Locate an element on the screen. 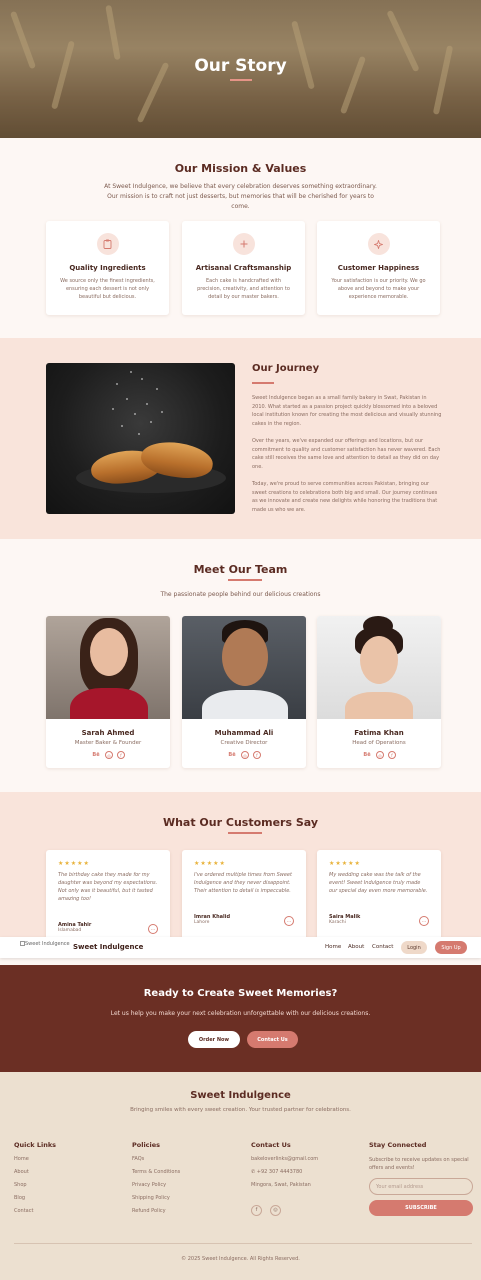 The height and width of the screenshot is (1280, 481). team-member-card: Fatima Khan Head of Operations Bē ◎ f is located at coordinates (379, 692).